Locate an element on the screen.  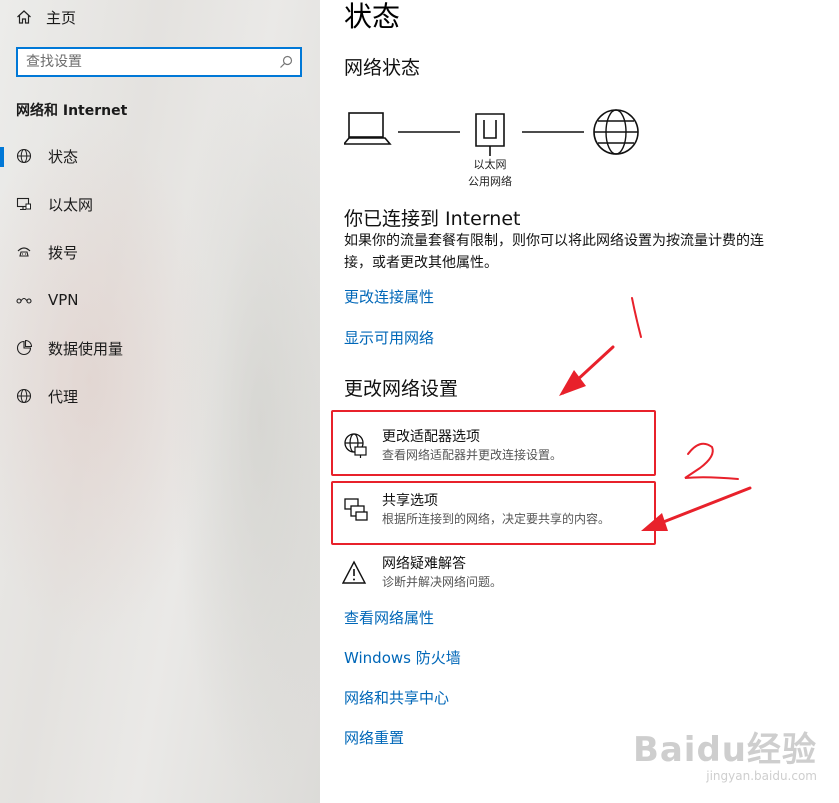
change-network-settings-heading: 更改网络设置 is located at coordinates (401, 389).